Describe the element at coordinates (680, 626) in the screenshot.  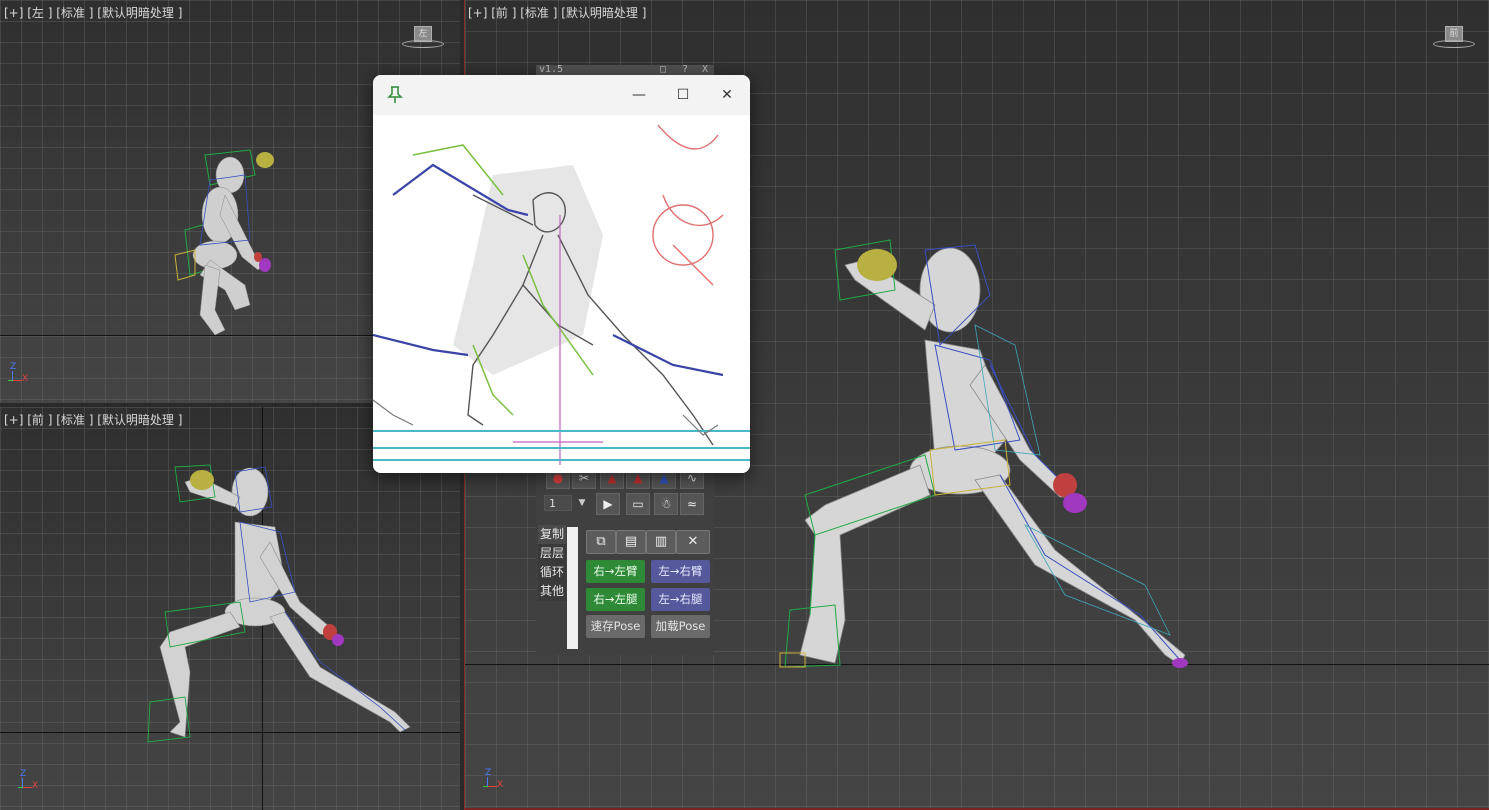
I see `load-pose-button: 加载Pose` at that location.